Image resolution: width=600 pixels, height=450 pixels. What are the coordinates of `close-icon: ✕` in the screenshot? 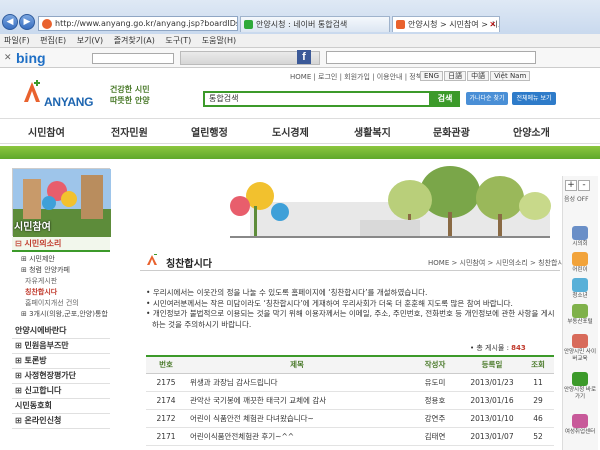 It's located at (492, 24).